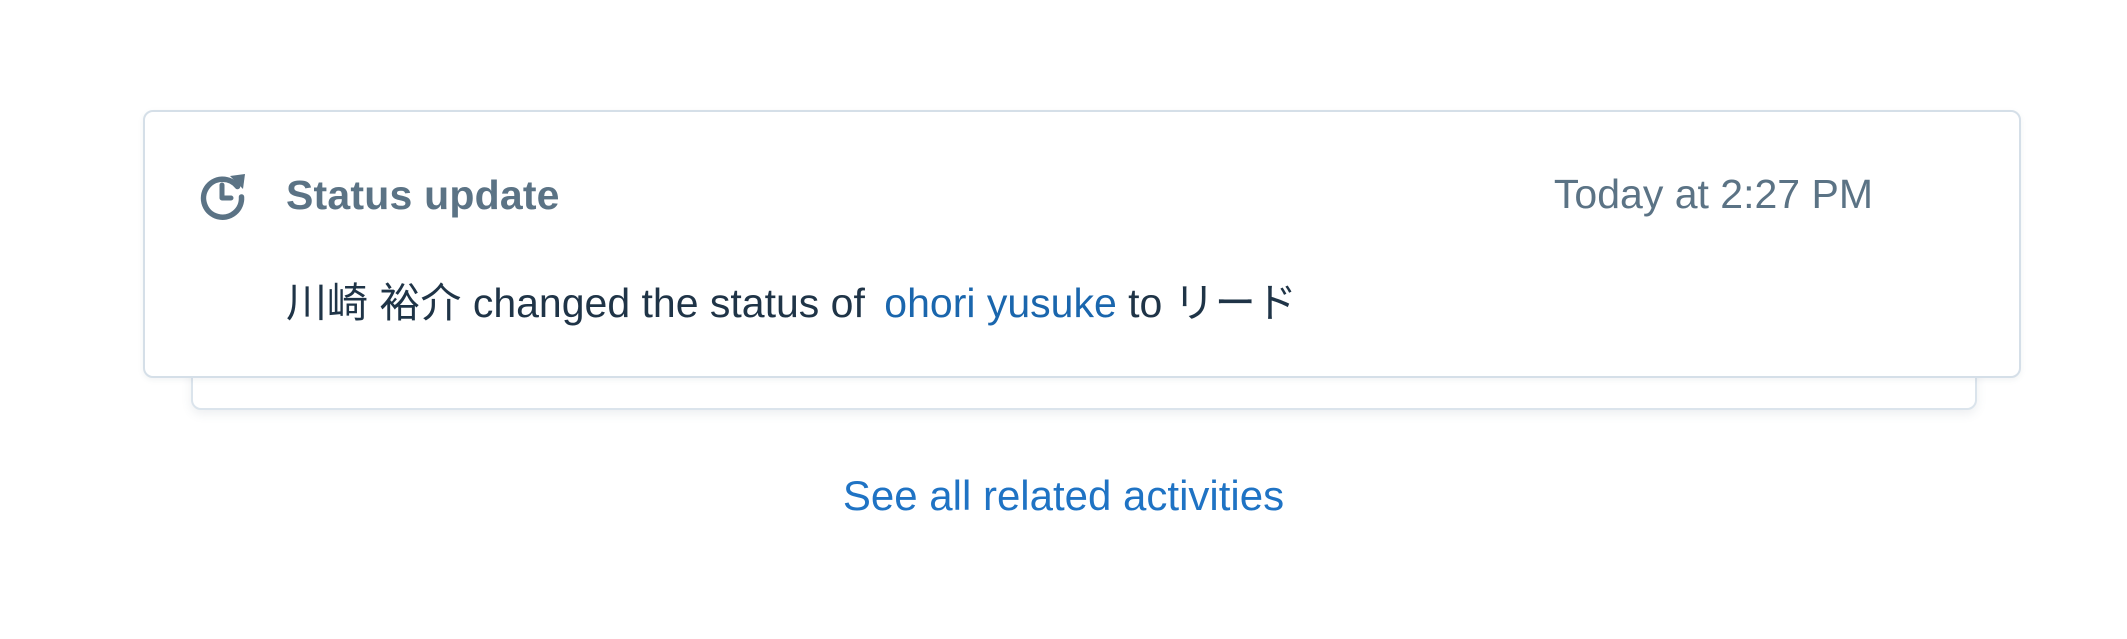  I want to click on see-all-activities-link: See all related activities, so click(1063, 496).